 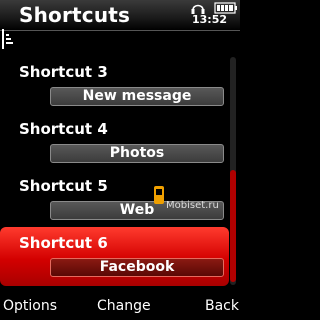 I want to click on scrollbar-thumb, so click(x=233, y=226).